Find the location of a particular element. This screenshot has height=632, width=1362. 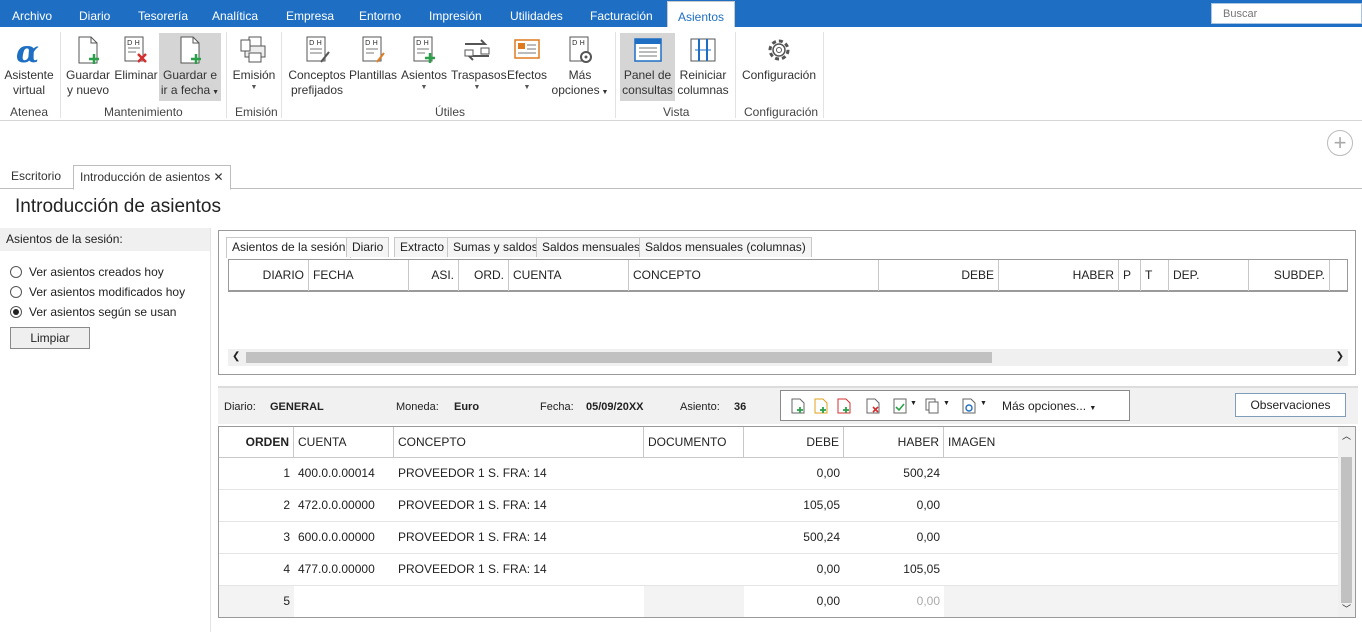

mas-opciones-dropdown: Más opciones... ▼ is located at coordinates (1049, 406).